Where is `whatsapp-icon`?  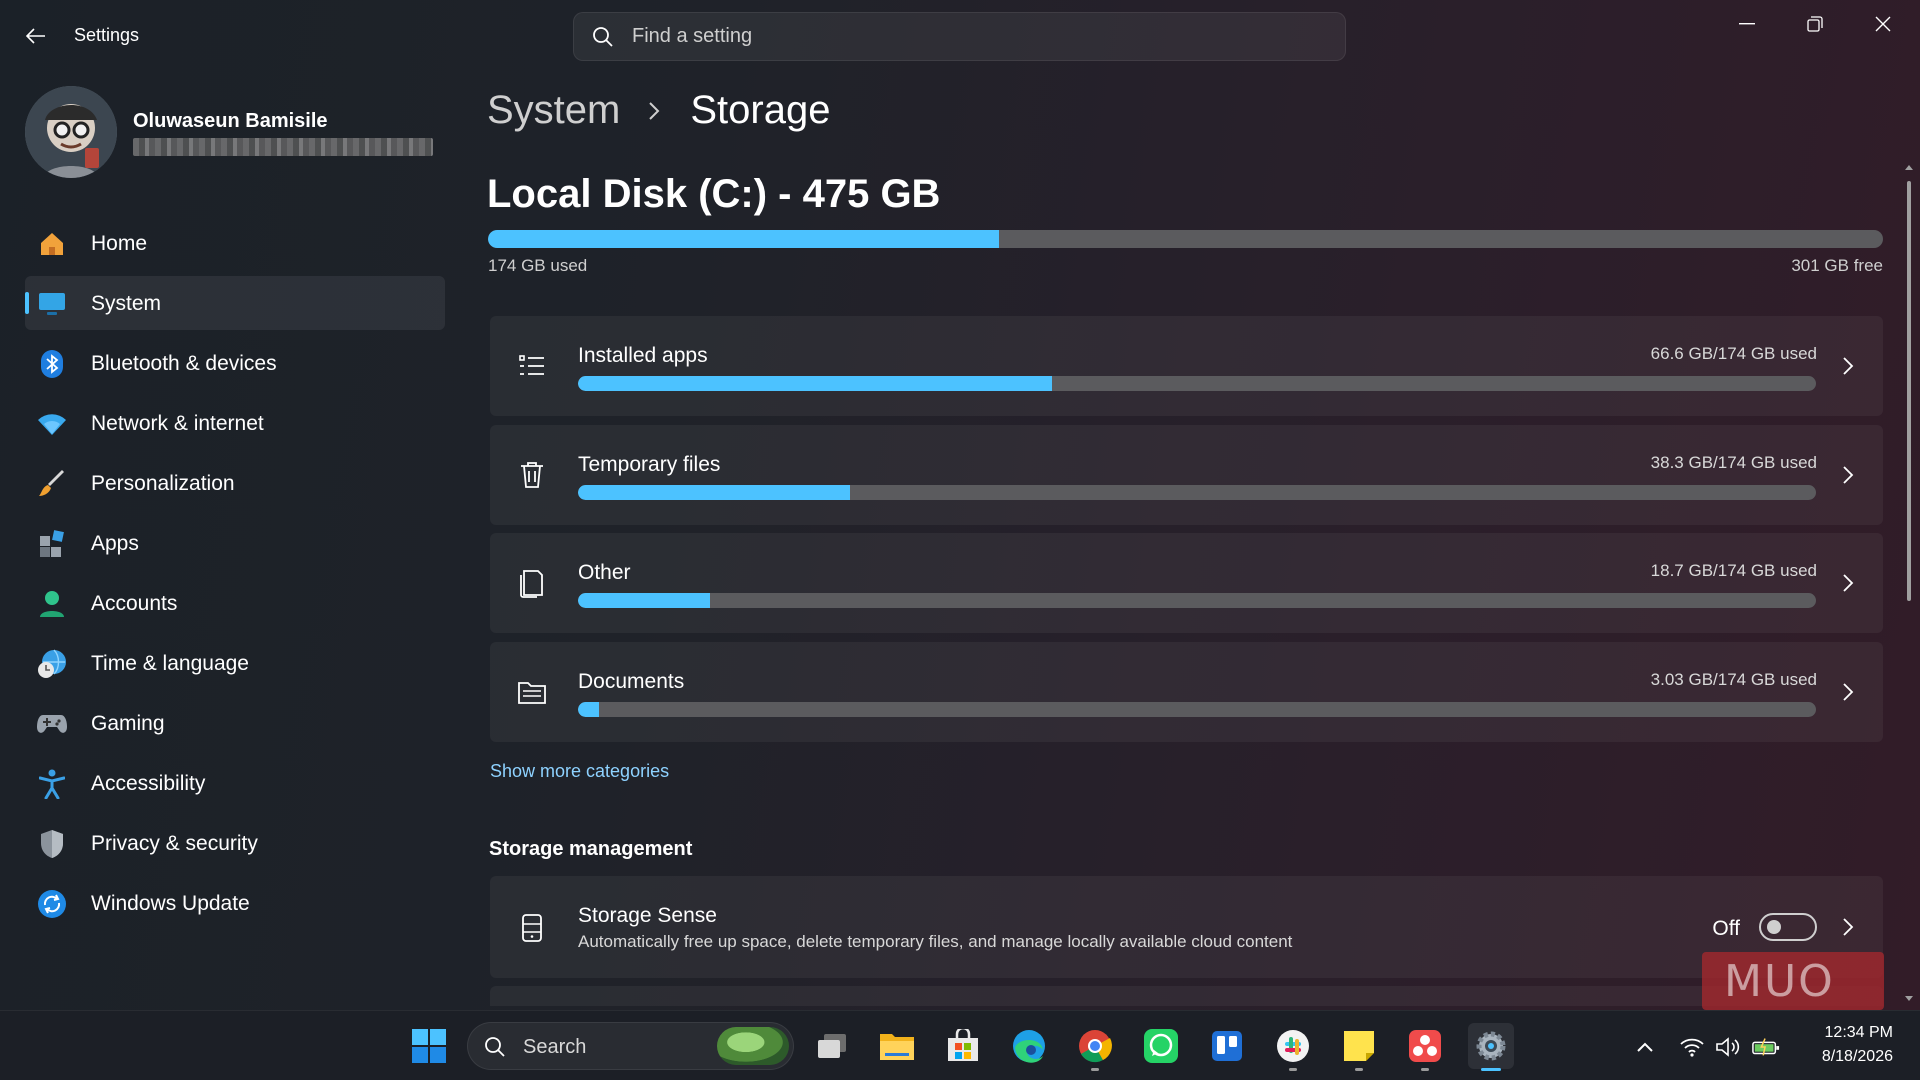
whatsapp-icon is located at coordinates (1161, 1046).